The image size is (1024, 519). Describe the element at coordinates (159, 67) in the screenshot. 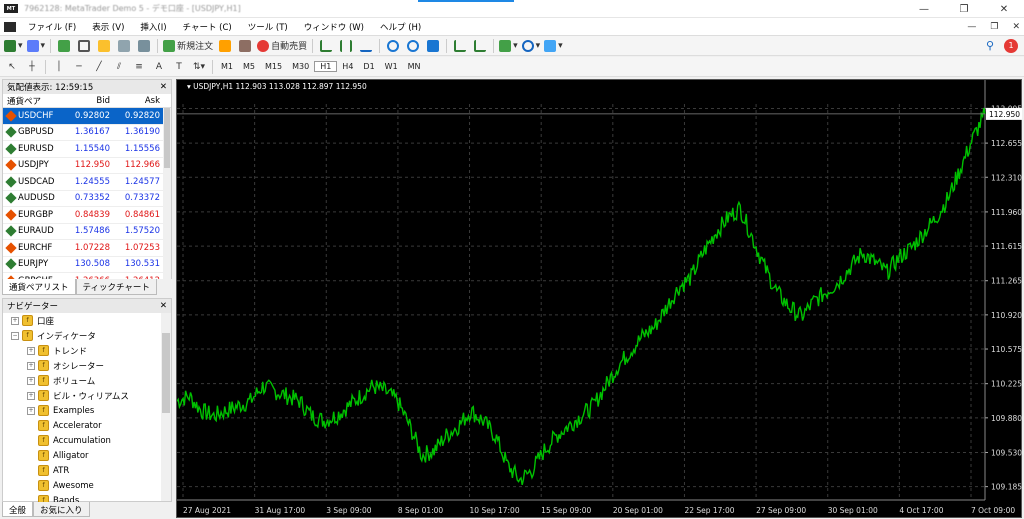

I see `text-button: A` at that location.